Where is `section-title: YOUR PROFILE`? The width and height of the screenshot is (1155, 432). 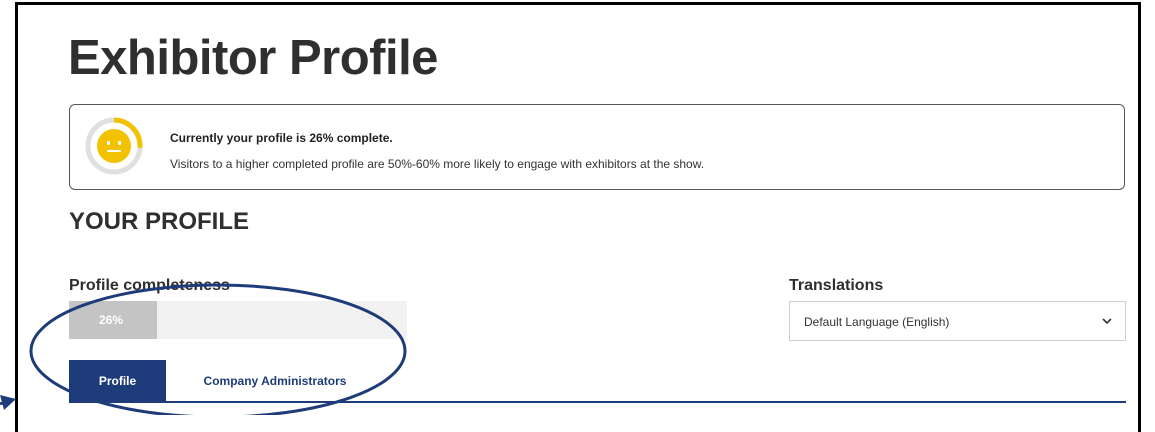 section-title: YOUR PROFILE is located at coordinates (159, 221).